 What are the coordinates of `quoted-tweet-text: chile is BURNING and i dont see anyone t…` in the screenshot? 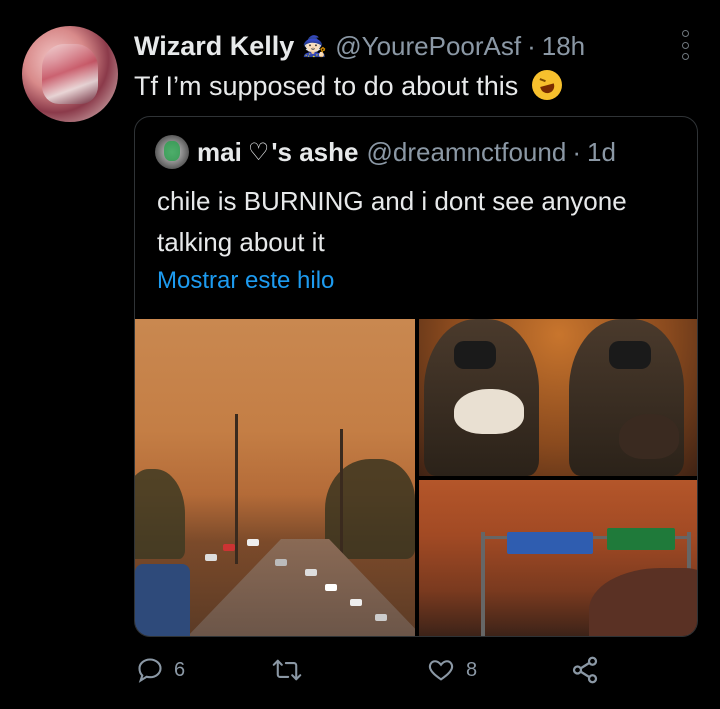 It's located at (392, 221).